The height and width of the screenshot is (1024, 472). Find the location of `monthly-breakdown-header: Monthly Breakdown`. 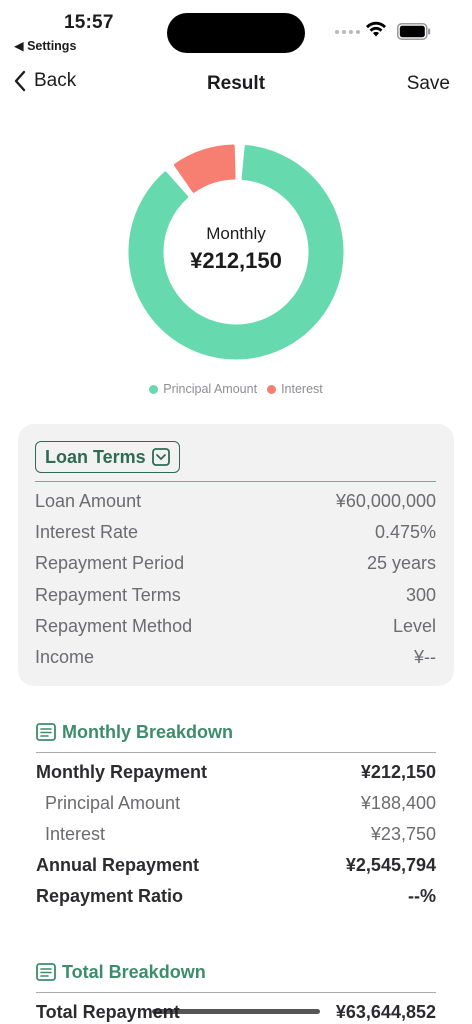

monthly-breakdown-header: Monthly Breakdown is located at coordinates (236, 732).